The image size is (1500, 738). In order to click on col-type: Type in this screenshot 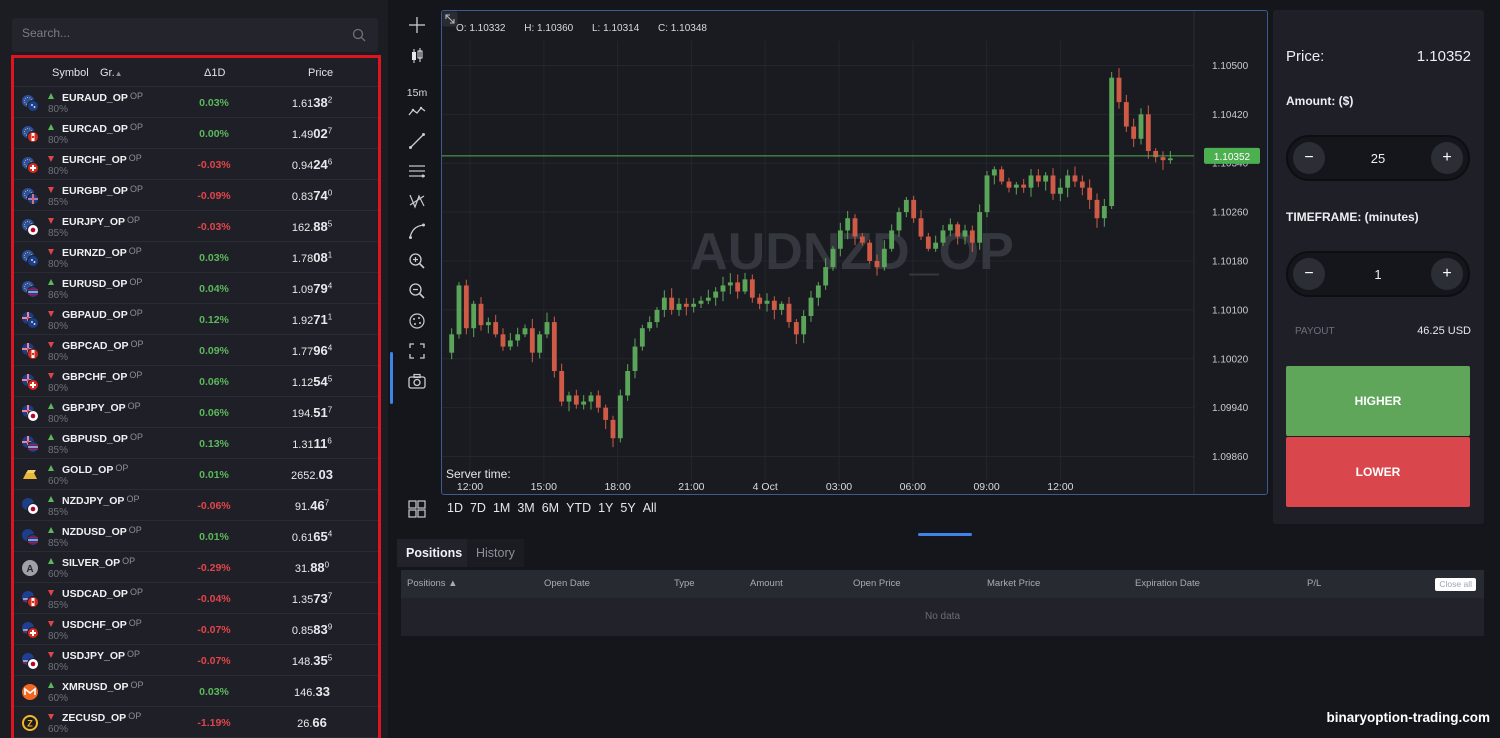, I will do `click(684, 583)`.